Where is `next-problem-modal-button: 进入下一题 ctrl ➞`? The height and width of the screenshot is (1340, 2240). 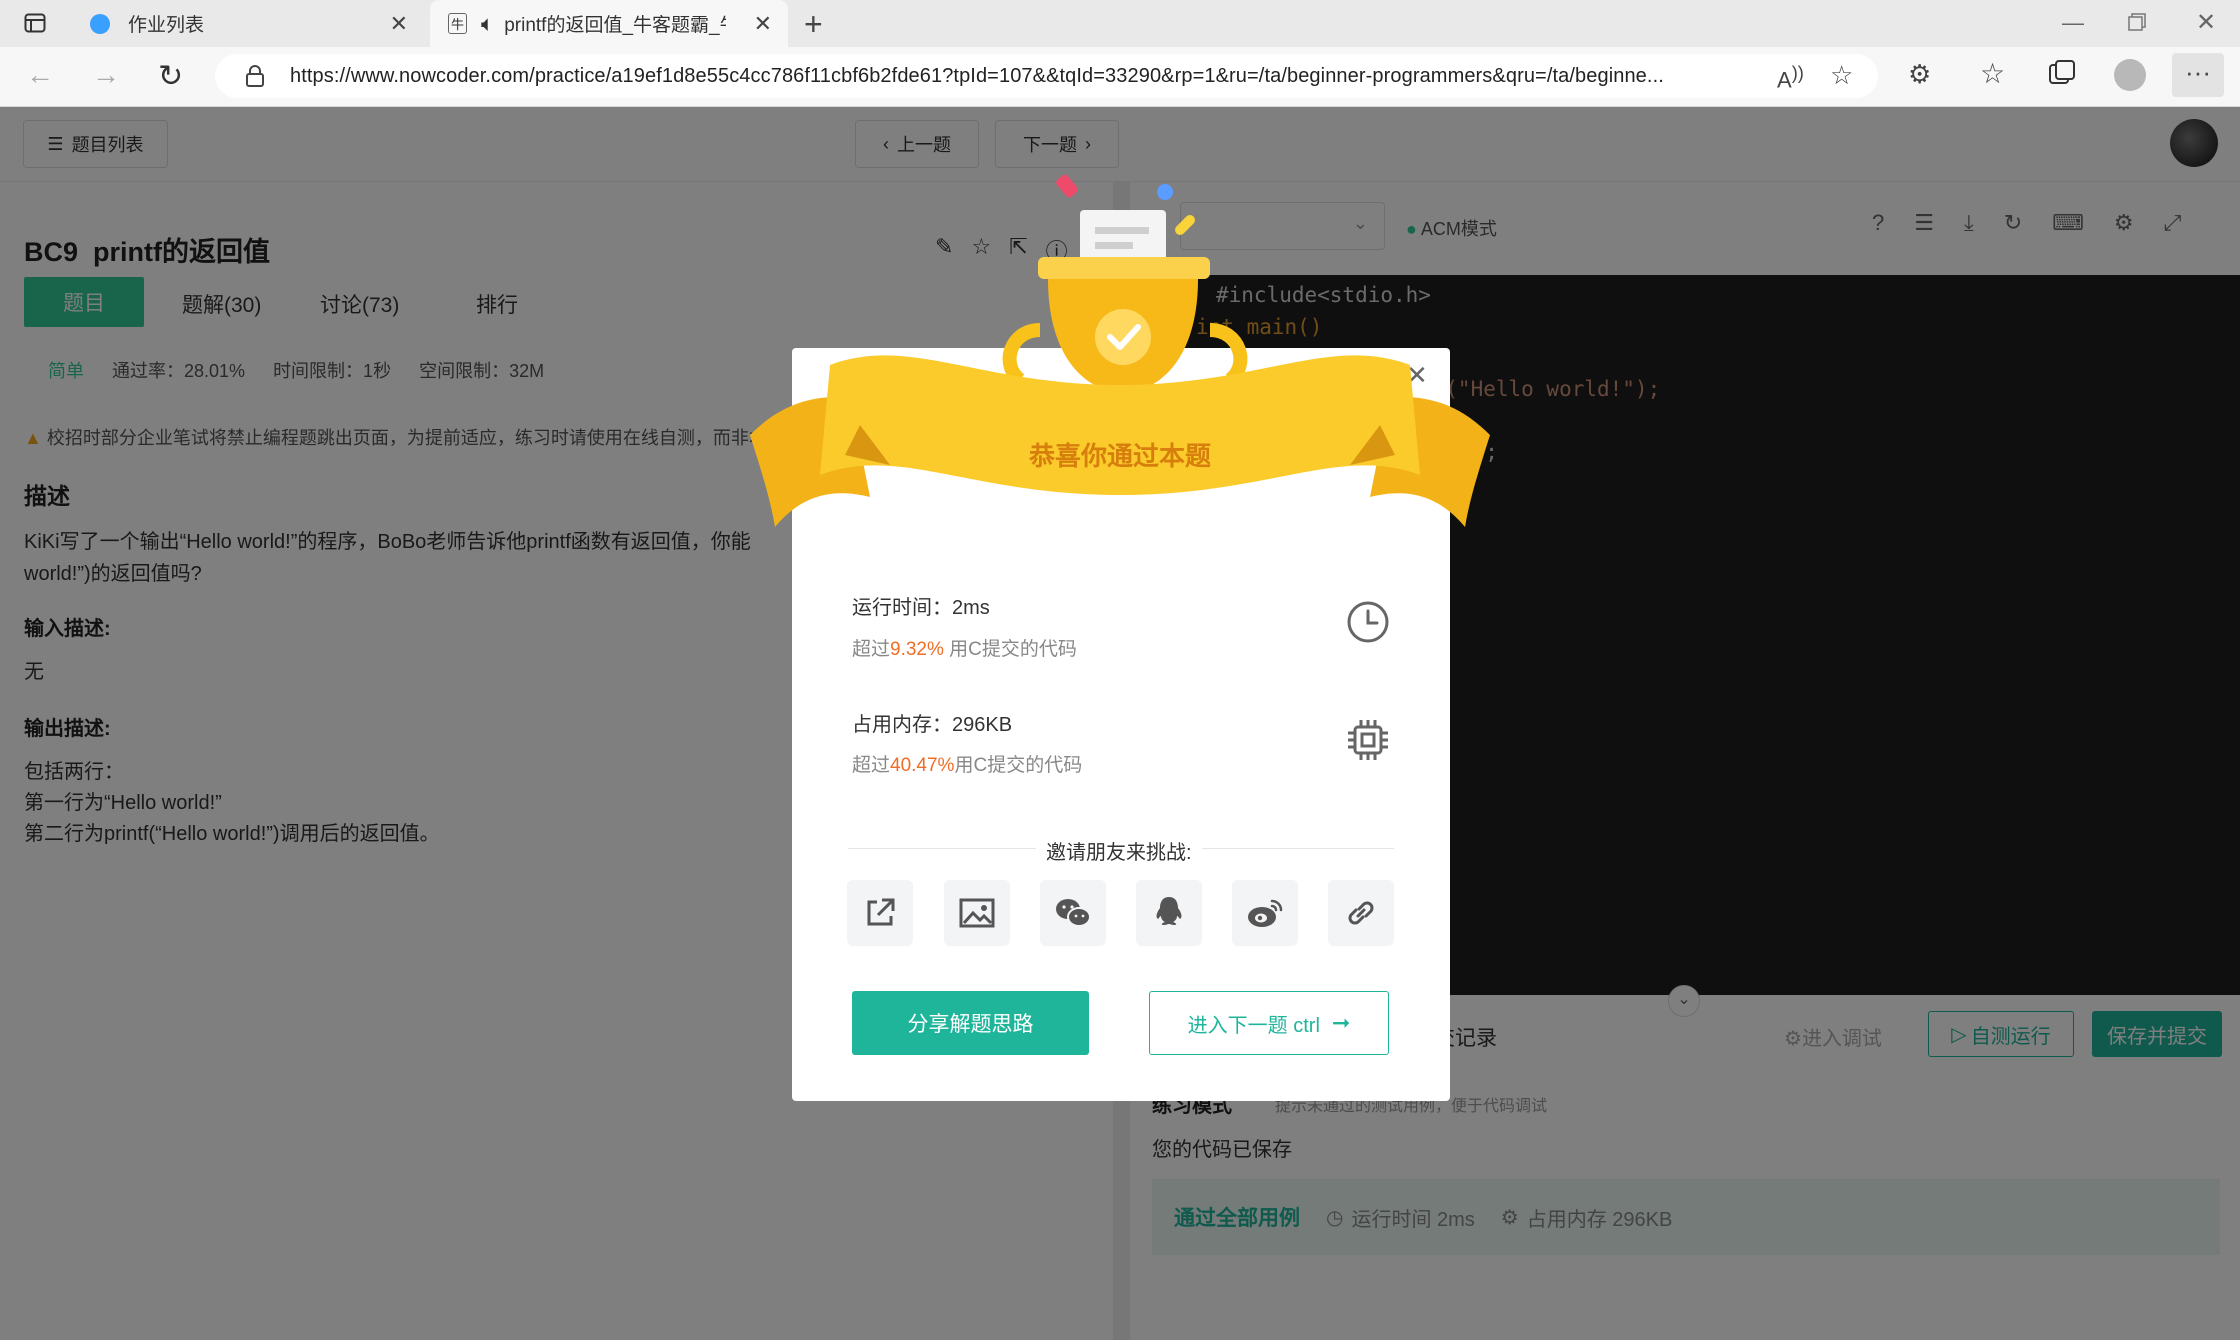
next-problem-modal-button: 进入下一题 ctrl ➞ is located at coordinates (1269, 1023).